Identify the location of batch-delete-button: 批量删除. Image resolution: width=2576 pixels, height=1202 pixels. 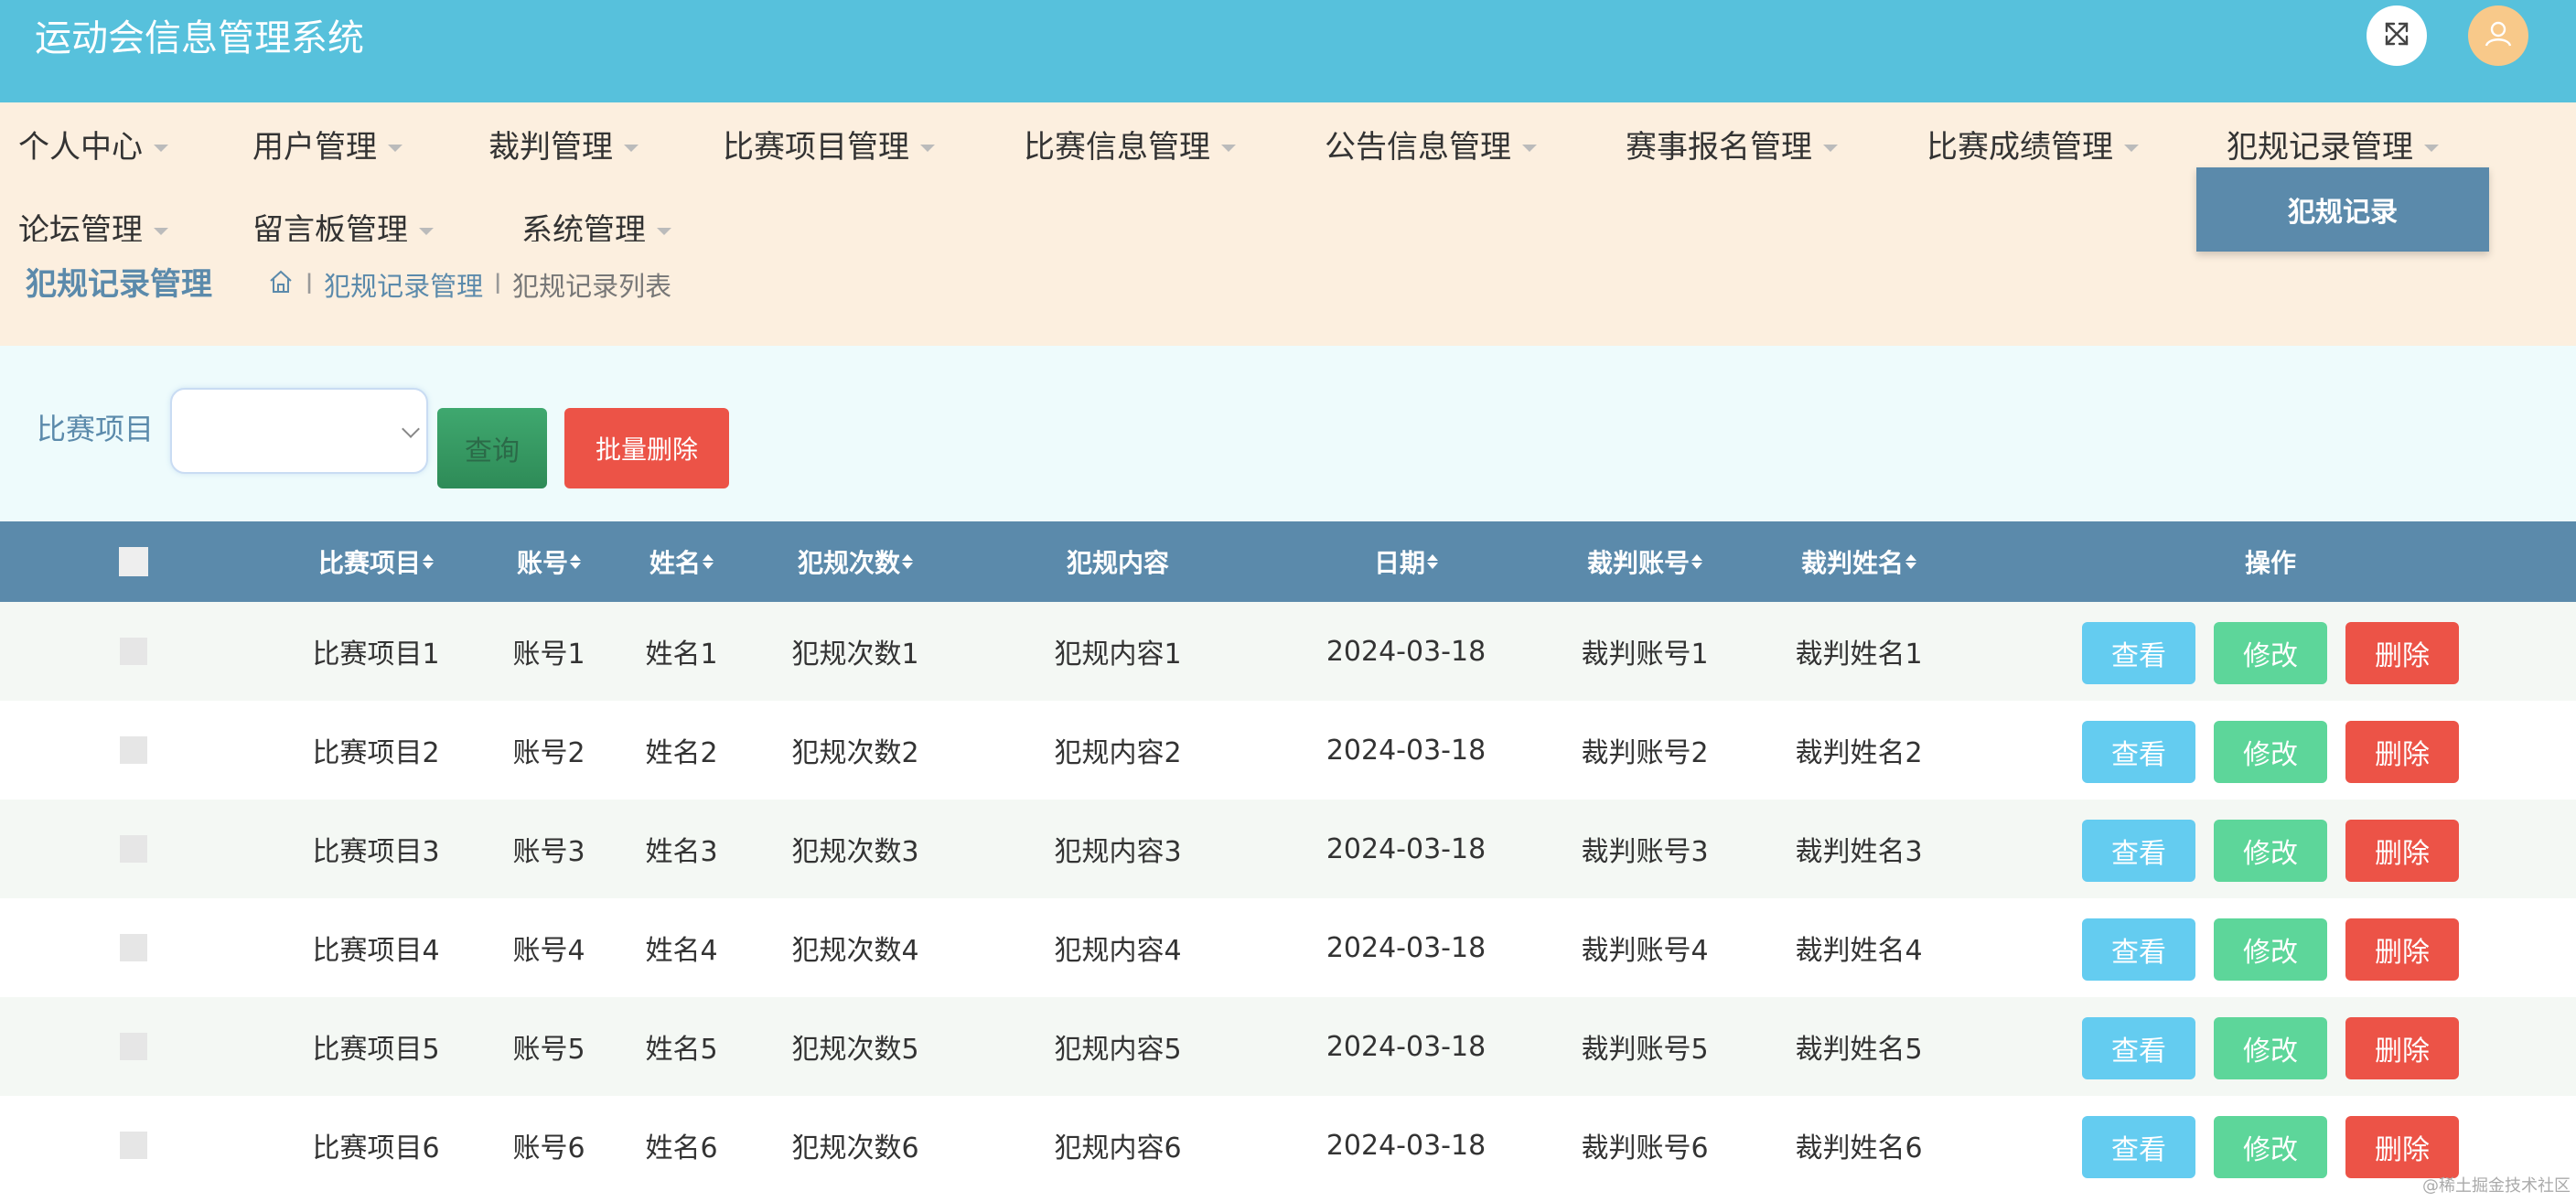
(647, 448).